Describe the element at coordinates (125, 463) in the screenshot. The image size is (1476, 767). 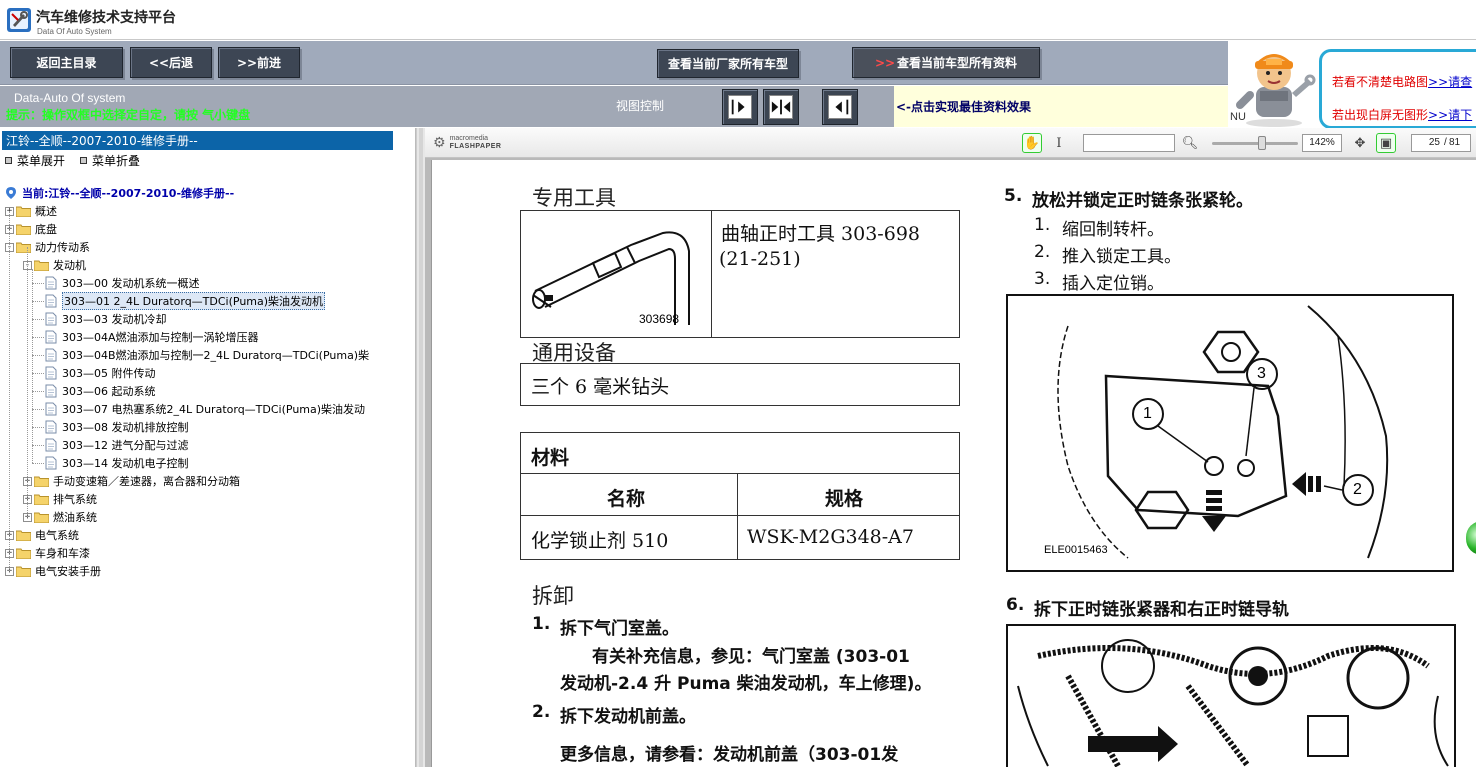
I see `tree-item-label: 303—14 发动机电子控制` at that location.